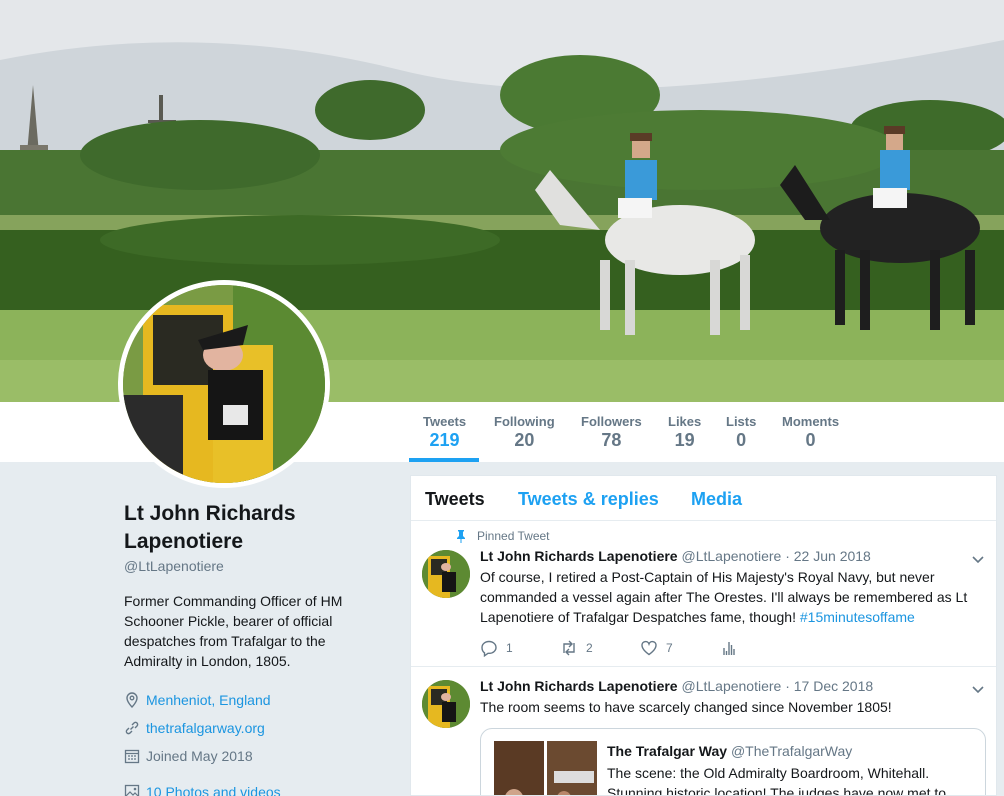 The width and height of the screenshot is (1004, 796). I want to click on quoted-tweet-header: The Trafalgar Way @TheTrafalgarWay, so click(729, 751).